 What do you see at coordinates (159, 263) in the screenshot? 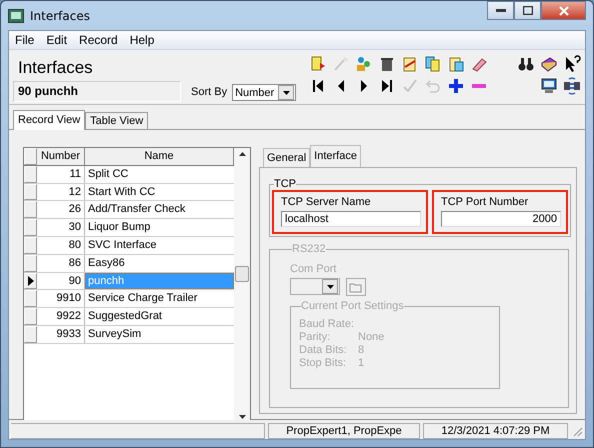
I see `table-cell: Easy86` at bounding box center [159, 263].